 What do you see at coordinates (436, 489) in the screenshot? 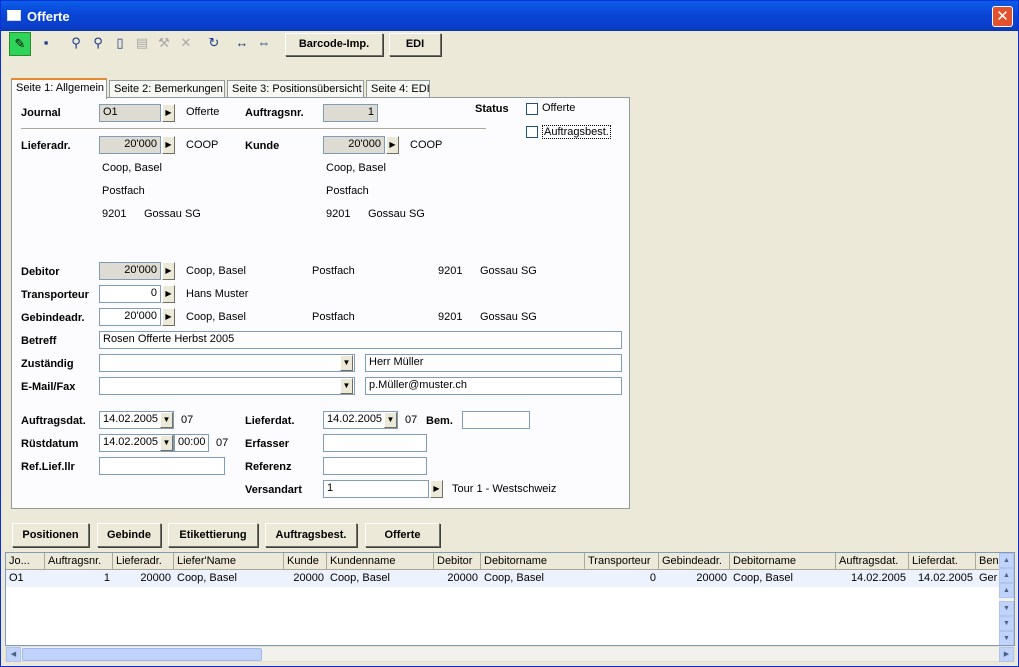
I see `versandart-lookup-button: ▶` at bounding box center [436, 489].